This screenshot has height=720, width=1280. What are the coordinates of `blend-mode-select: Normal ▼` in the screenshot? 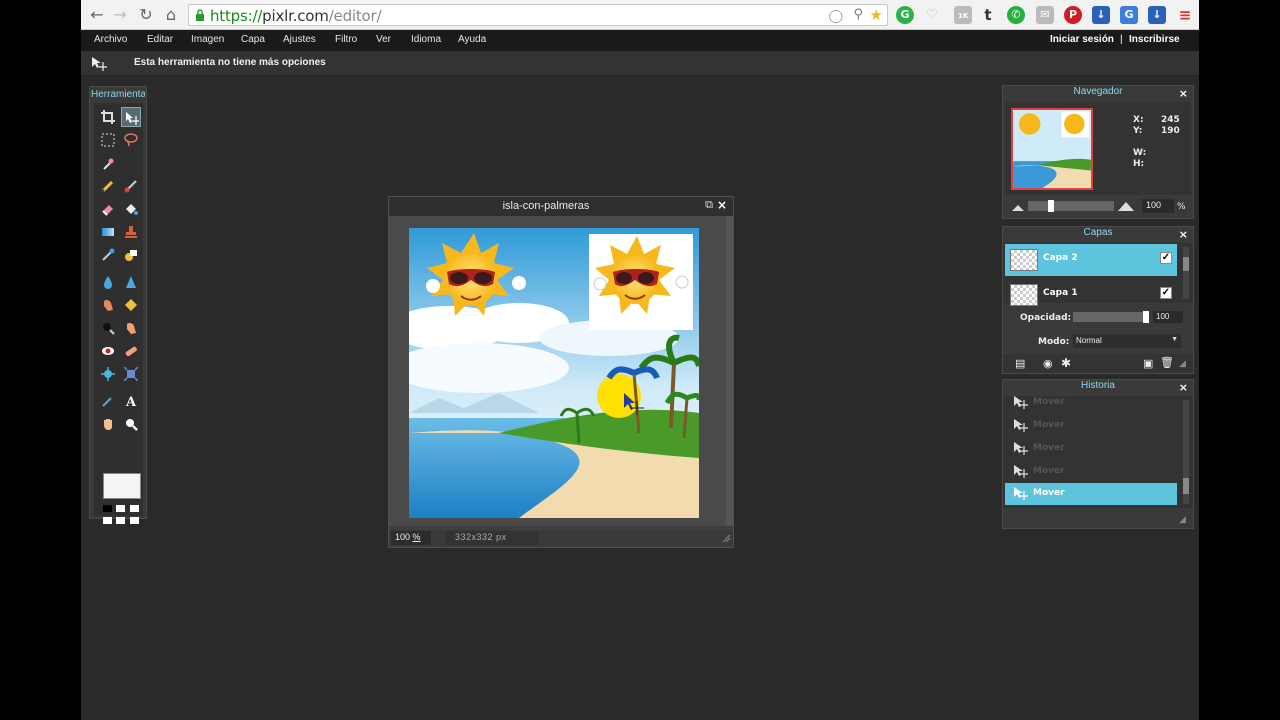 It's located at (1127, 341).